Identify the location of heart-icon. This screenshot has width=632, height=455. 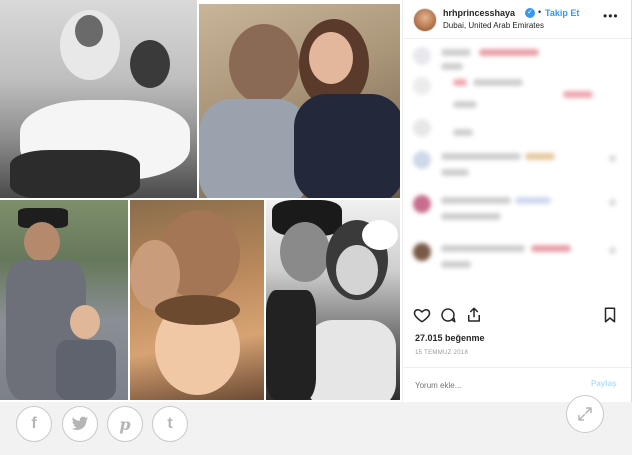
(422, 315).